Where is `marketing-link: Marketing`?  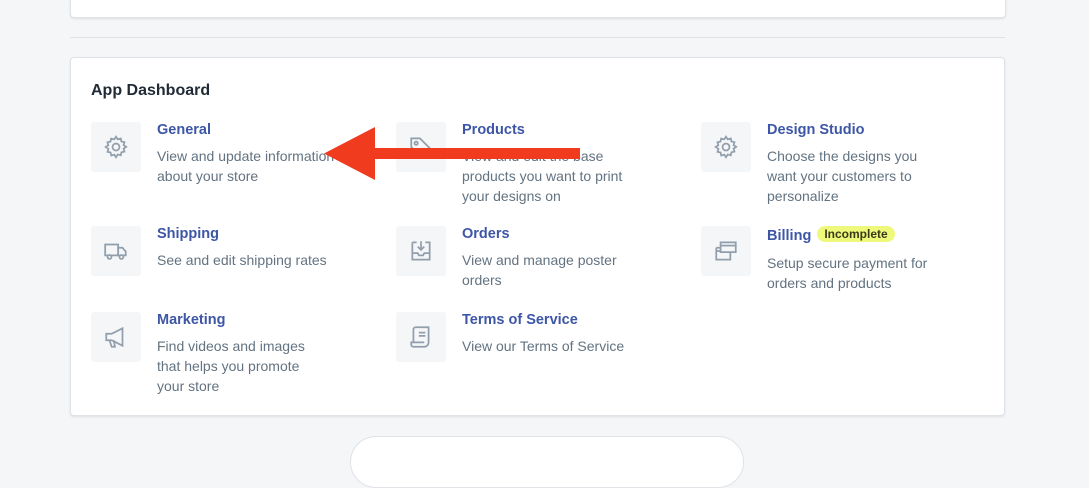
marketing-link: Marketing is located at coordinates (191, 320).